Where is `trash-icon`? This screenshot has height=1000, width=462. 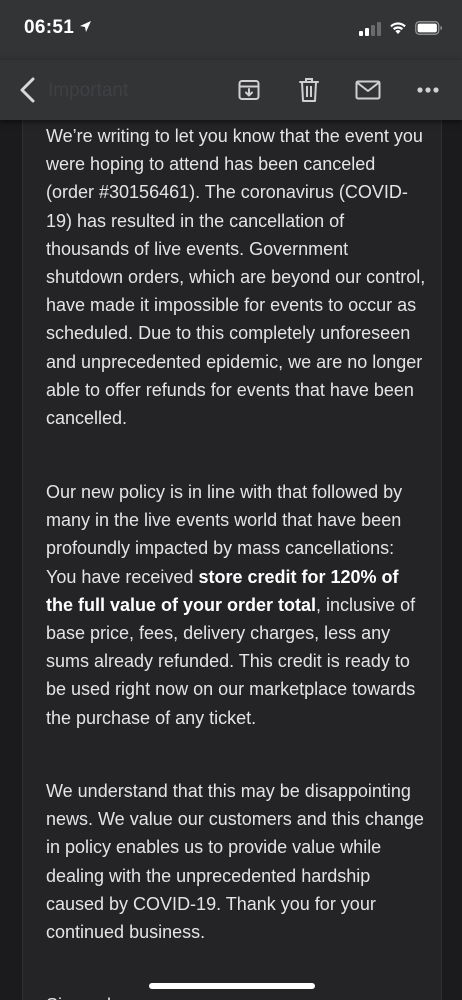 trash-icon is located at coordinates (309, 90).